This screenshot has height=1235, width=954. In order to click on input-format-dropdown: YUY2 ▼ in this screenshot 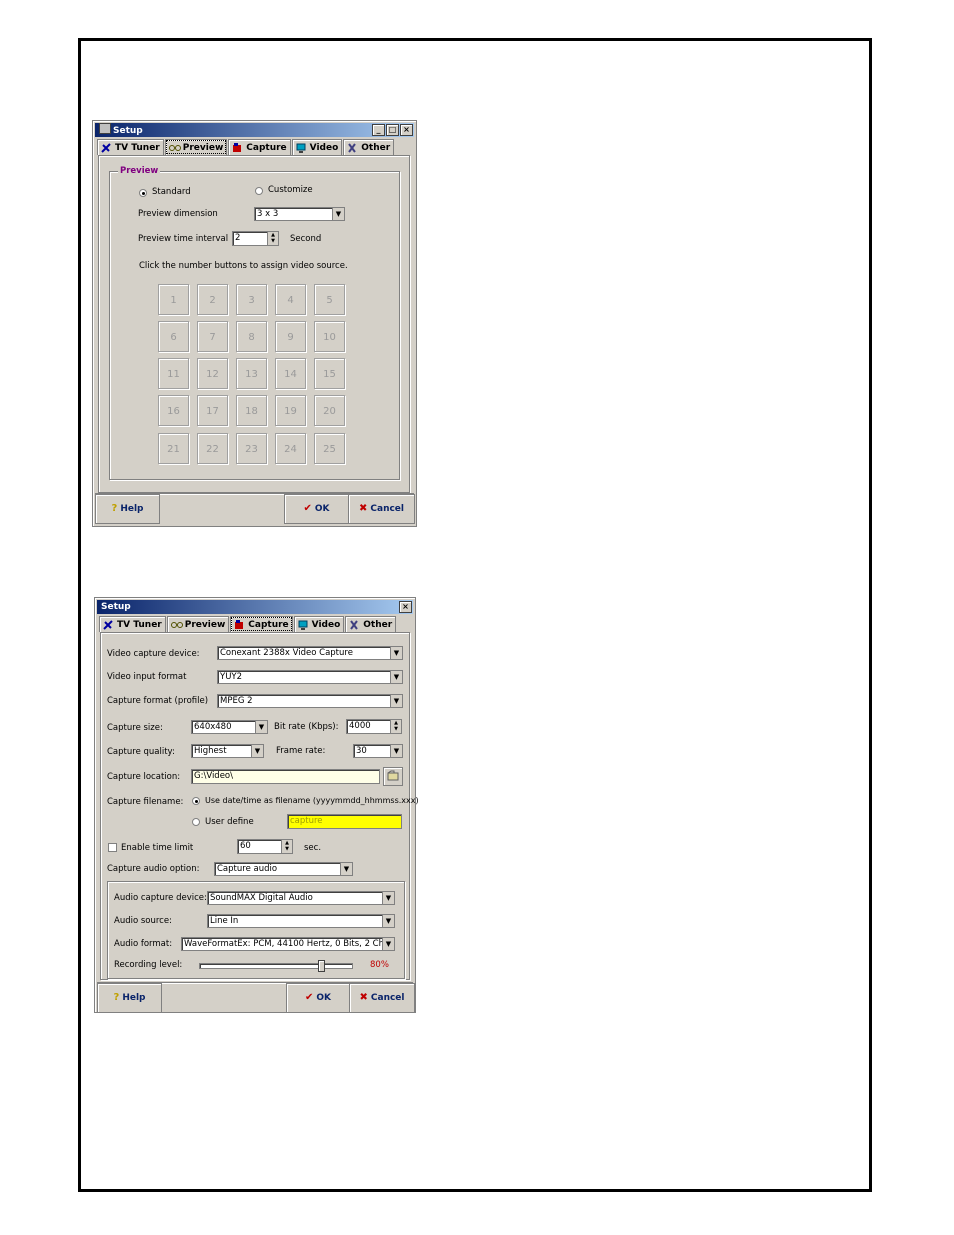, I will do `click(310, 677)`.